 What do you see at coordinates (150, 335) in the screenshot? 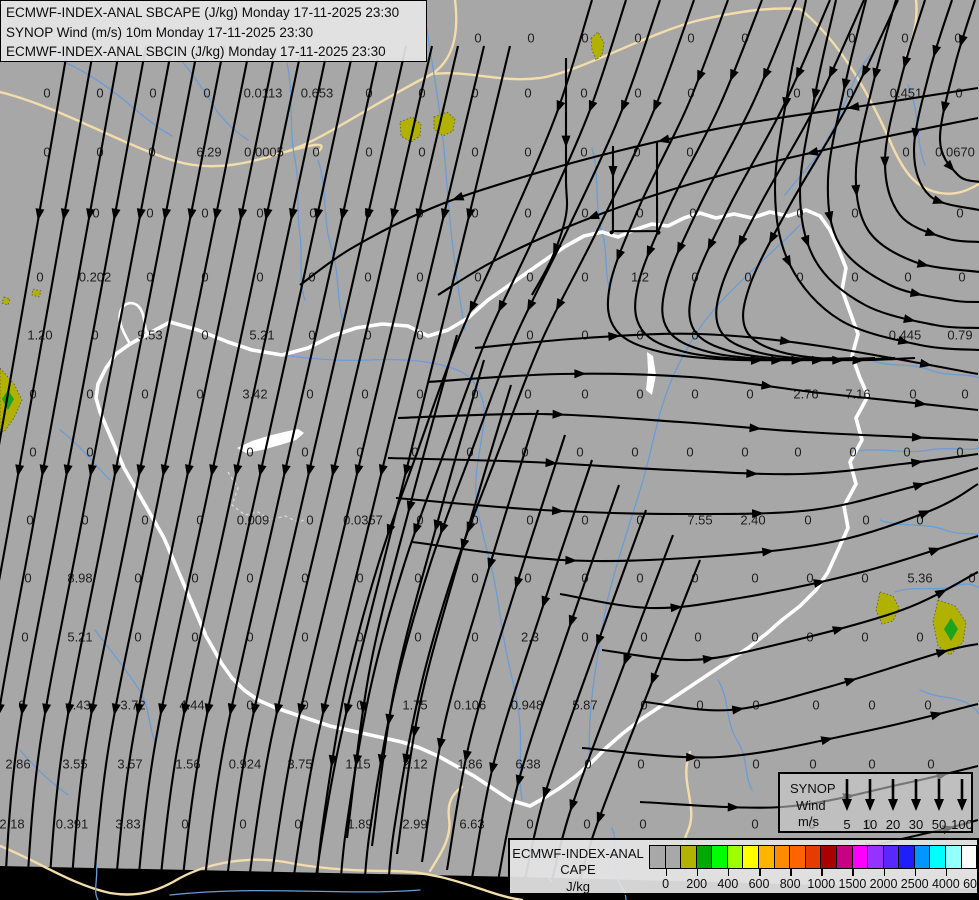
I see `grid-value: 9.53` at bounding box center [150, 335].